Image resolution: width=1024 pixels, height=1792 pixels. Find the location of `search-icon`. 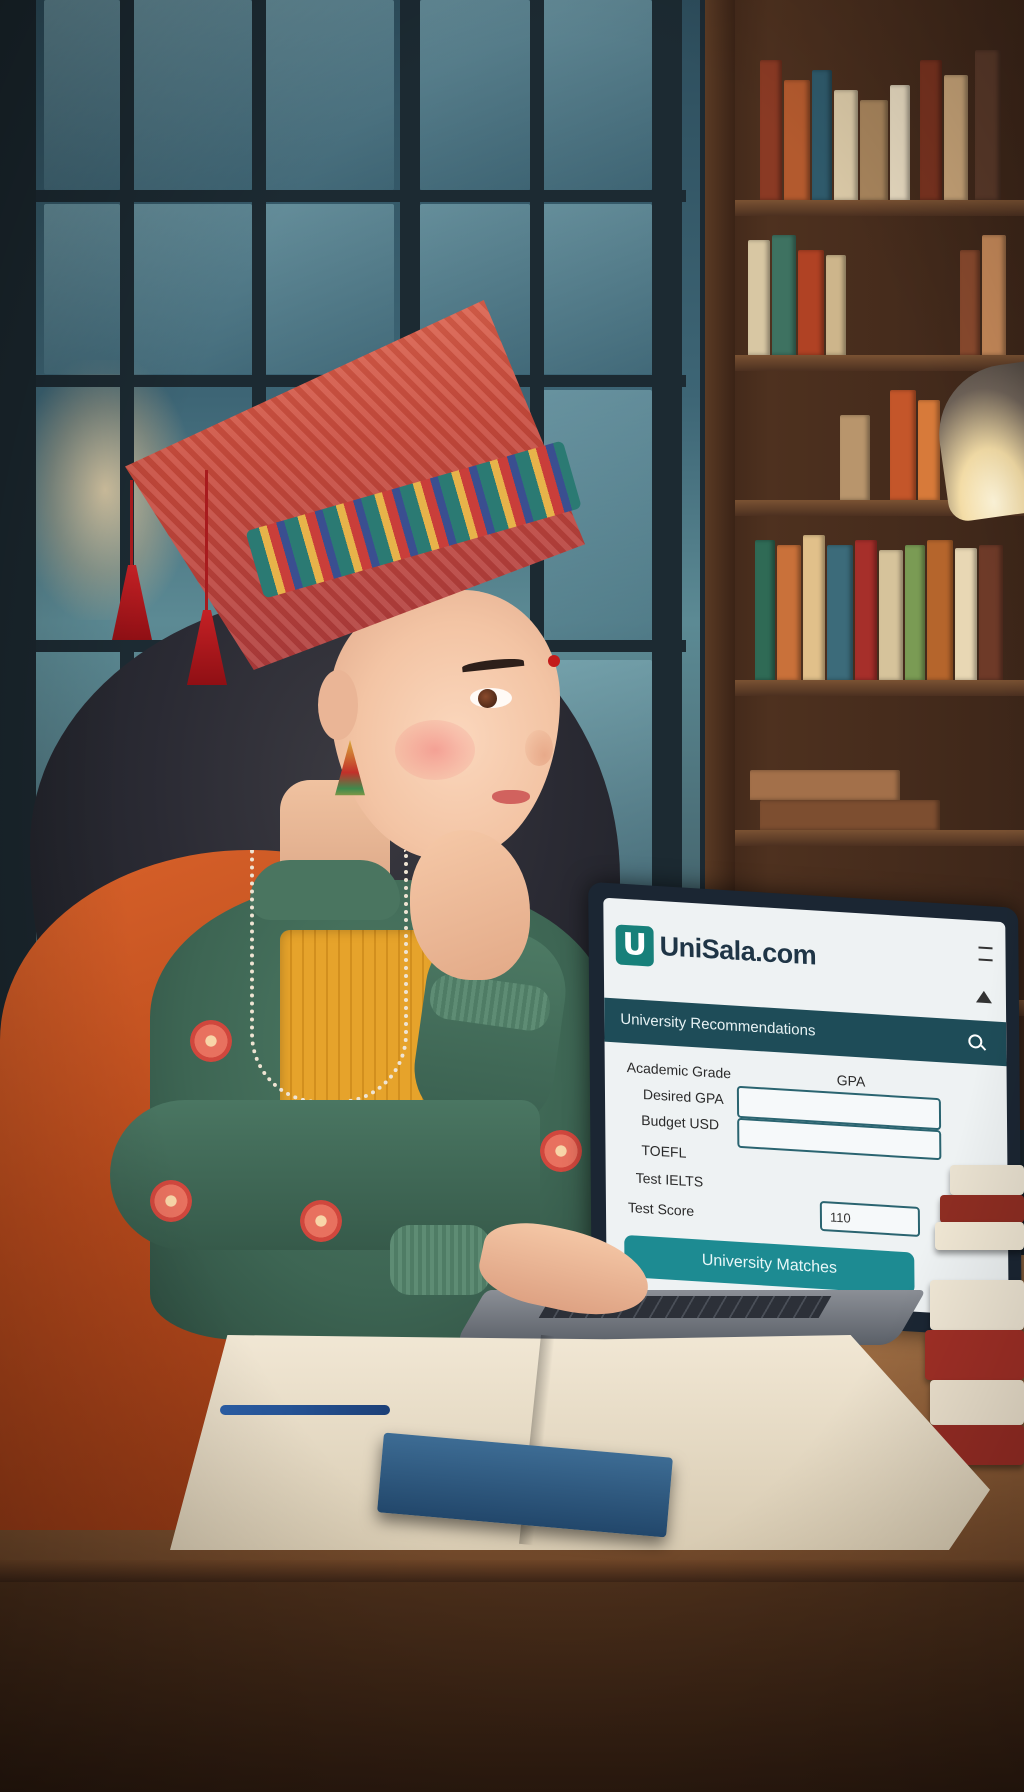

search-icon is located at coordinates (975, 1041).